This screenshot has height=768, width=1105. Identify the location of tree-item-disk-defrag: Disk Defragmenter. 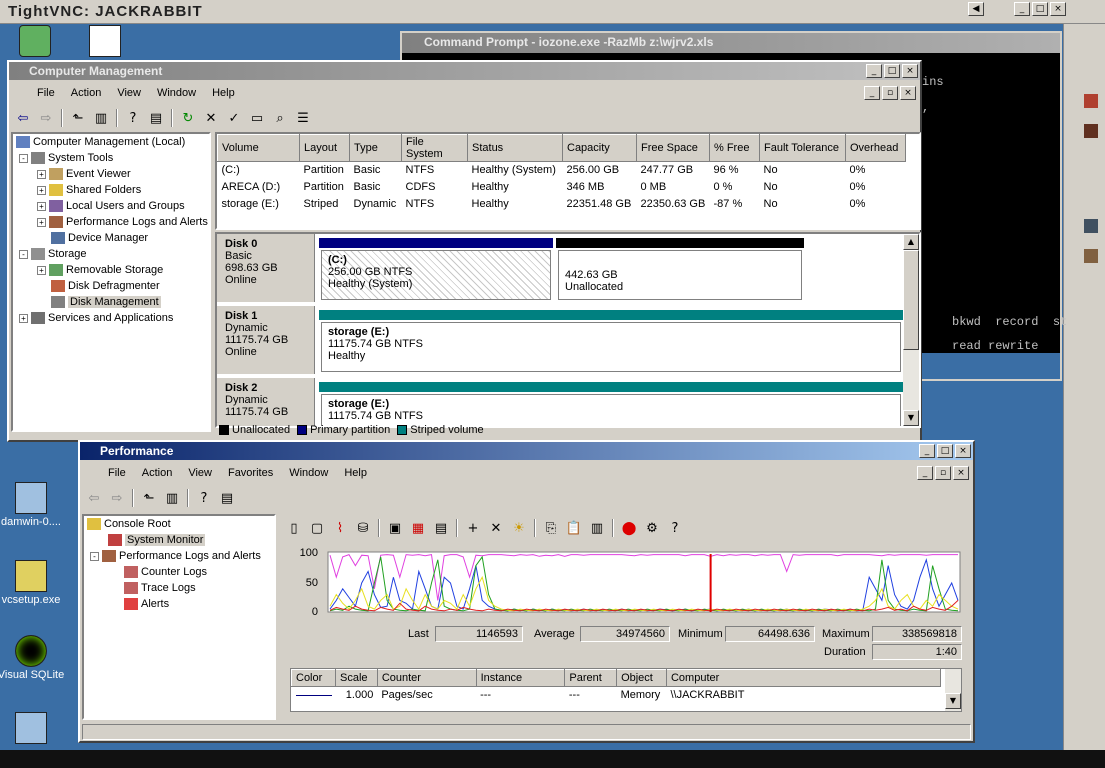
(105, 286).